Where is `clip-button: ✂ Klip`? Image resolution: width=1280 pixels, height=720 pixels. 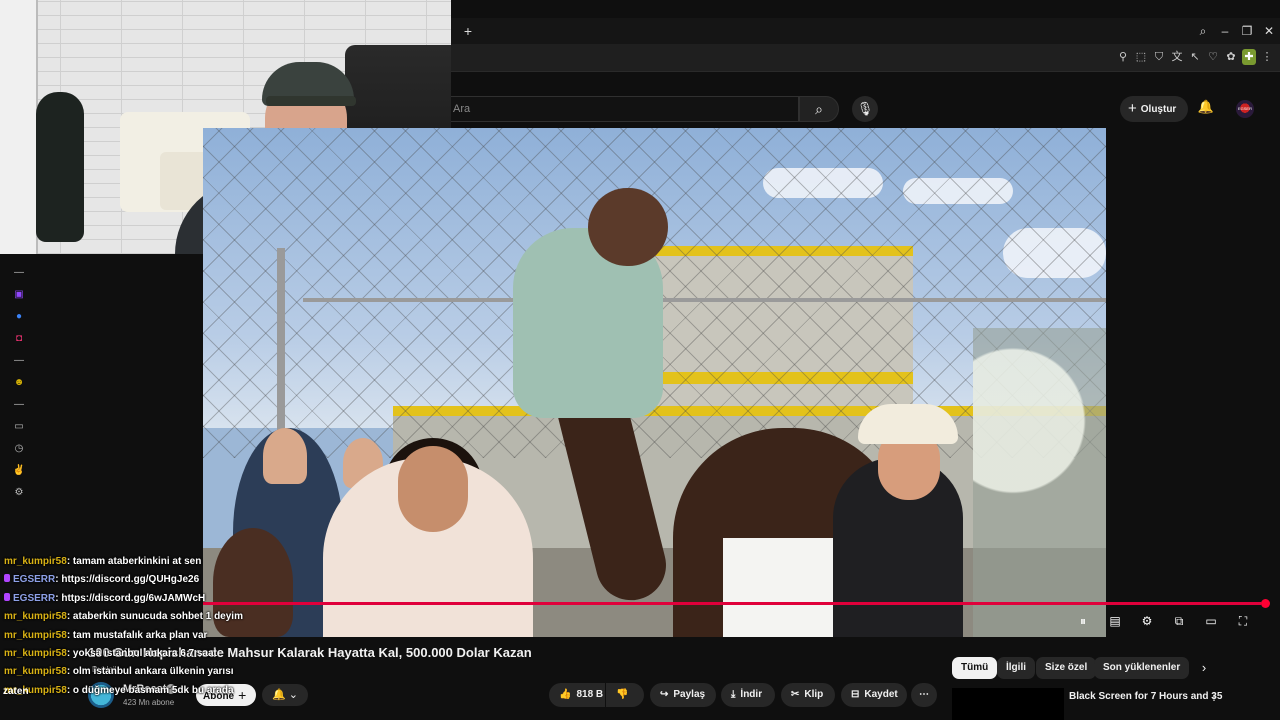
clip-button: ✂ Klip is located at coordinates (808, 695).